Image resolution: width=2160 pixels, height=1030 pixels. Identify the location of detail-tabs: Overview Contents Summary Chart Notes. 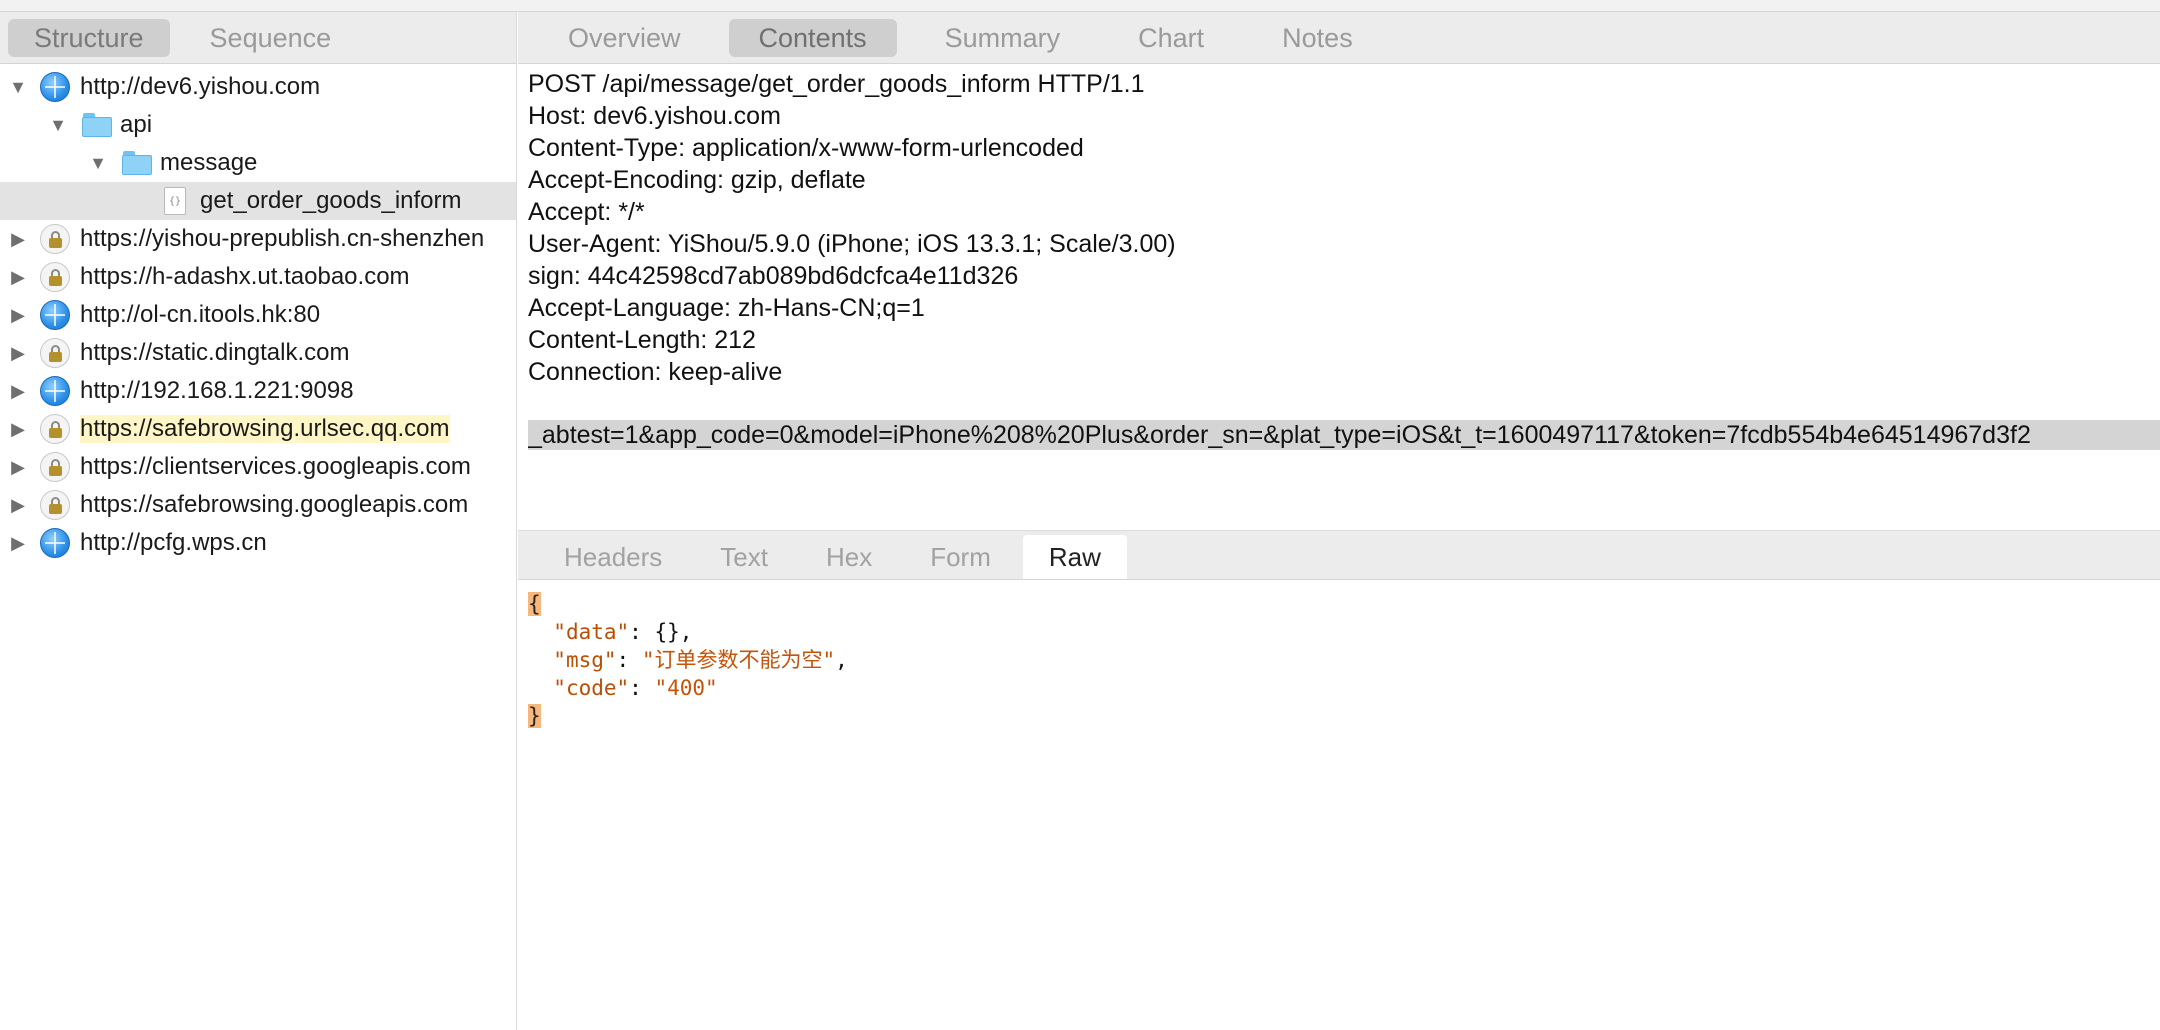
(1339, 38).